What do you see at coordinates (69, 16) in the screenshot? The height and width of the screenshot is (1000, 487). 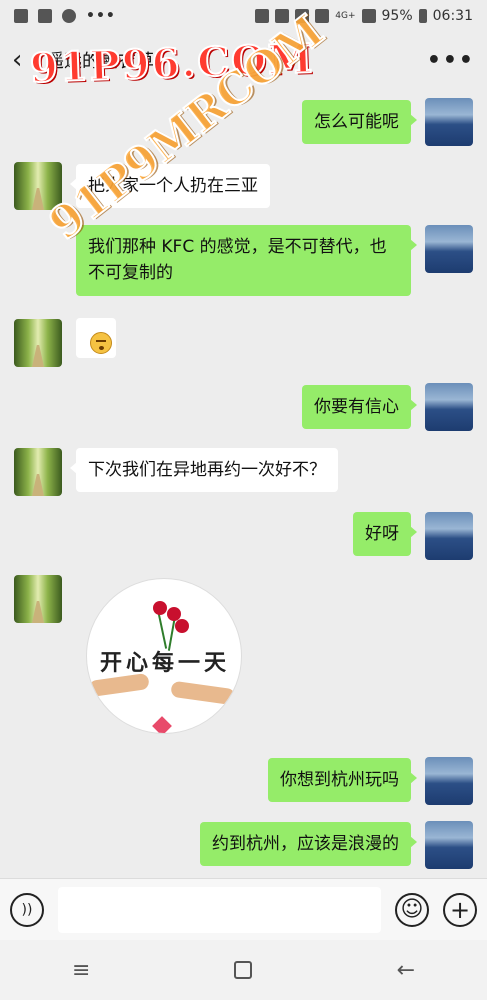 I see `location-icon` at bounding box center [69, 16].